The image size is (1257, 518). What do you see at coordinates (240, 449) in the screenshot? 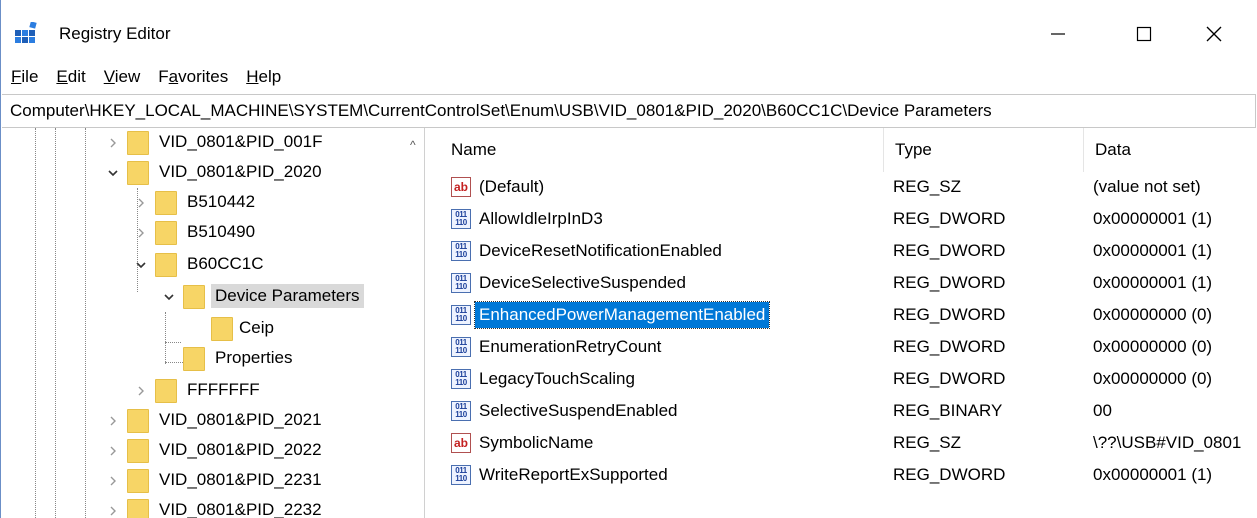
I see `tree-item-label: VID_0801&PID_2022` at bounding box center [240, 449].